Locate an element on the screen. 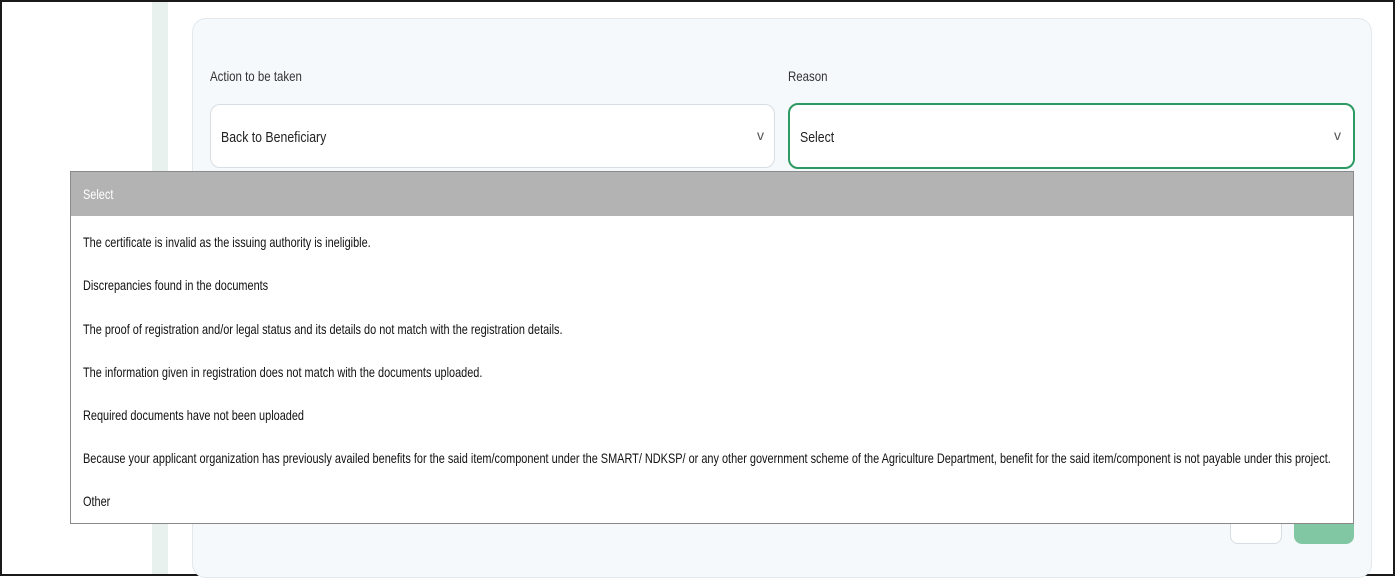 Image resolution: width=1395 pixels, height=578 pixels. dropdown-option: Discrepancies found in the documents is located at coordinates (712, 285).